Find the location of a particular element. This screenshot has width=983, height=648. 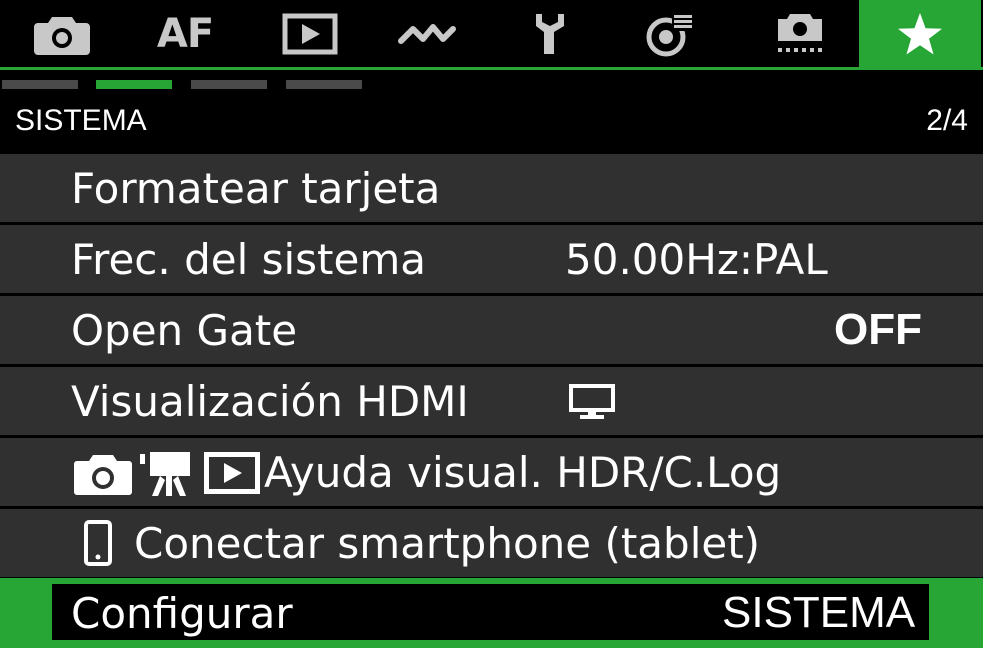

menu-item-configure-system: Configurar SISTEMA is located at coordinates (491, 613).